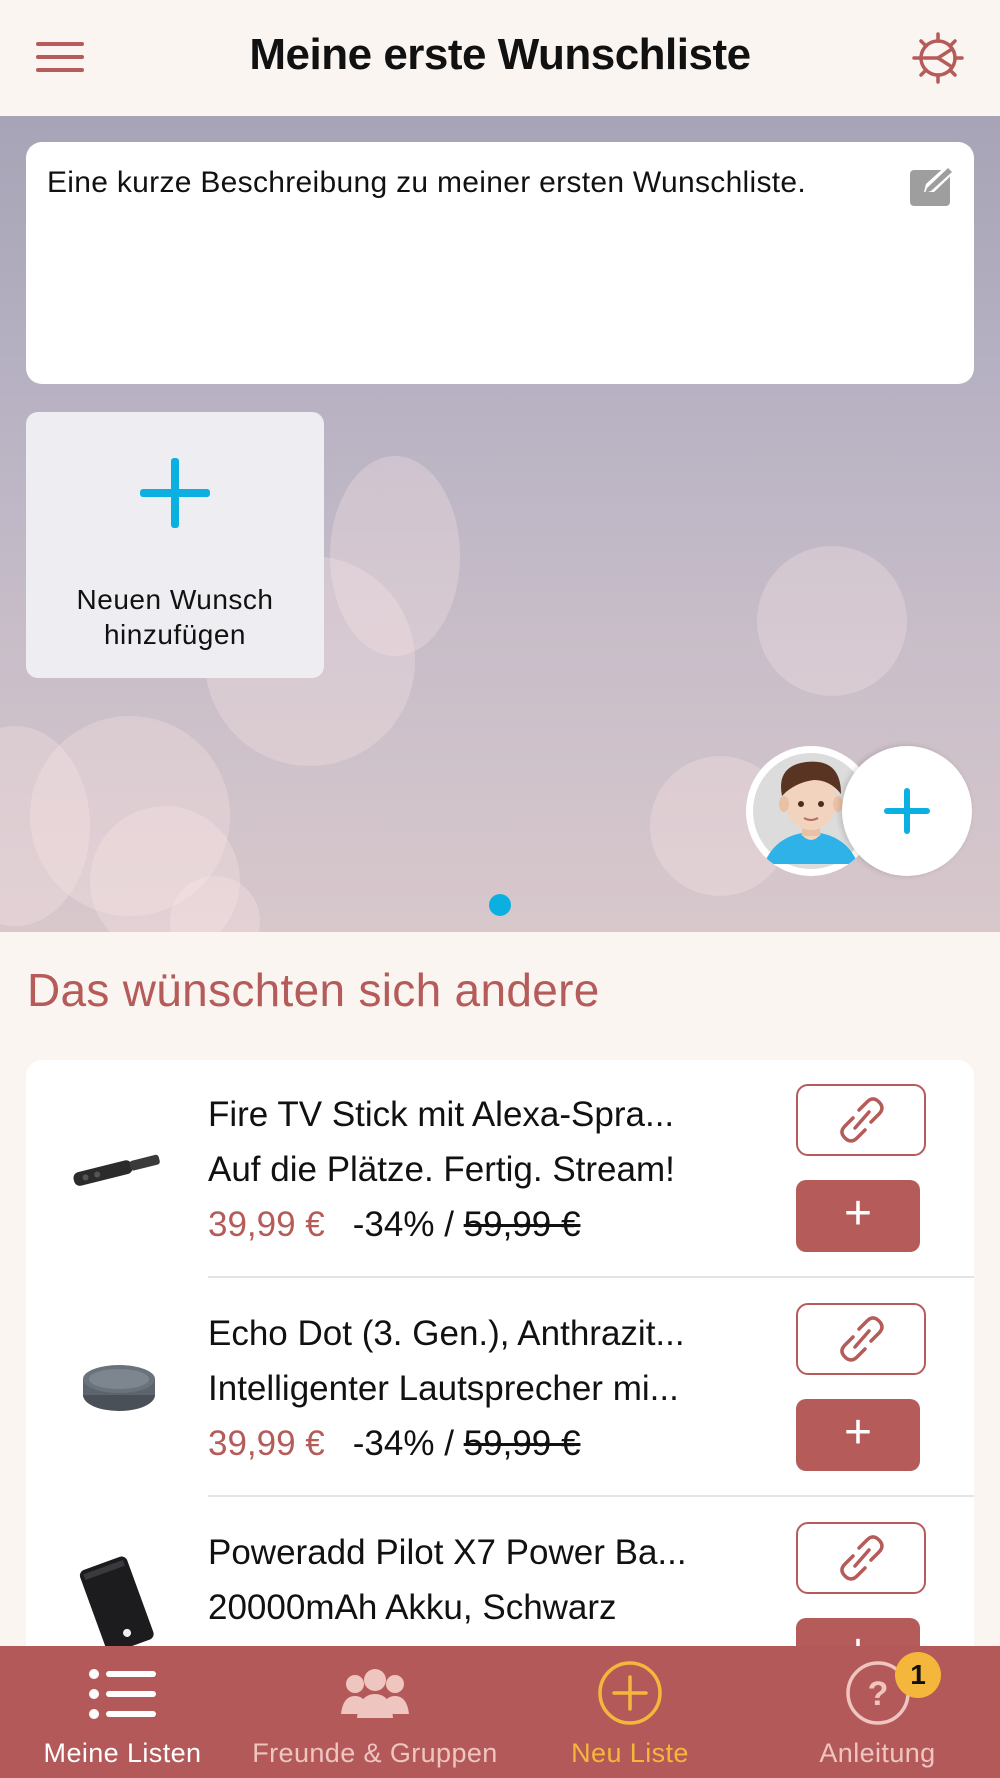 This screenshot has width=1000, height=1778. What do you see at coordinates (500, 54) in the screenshot?
I see `page-title: Meine erste Wunschliste` at bounding box center [500, 54].